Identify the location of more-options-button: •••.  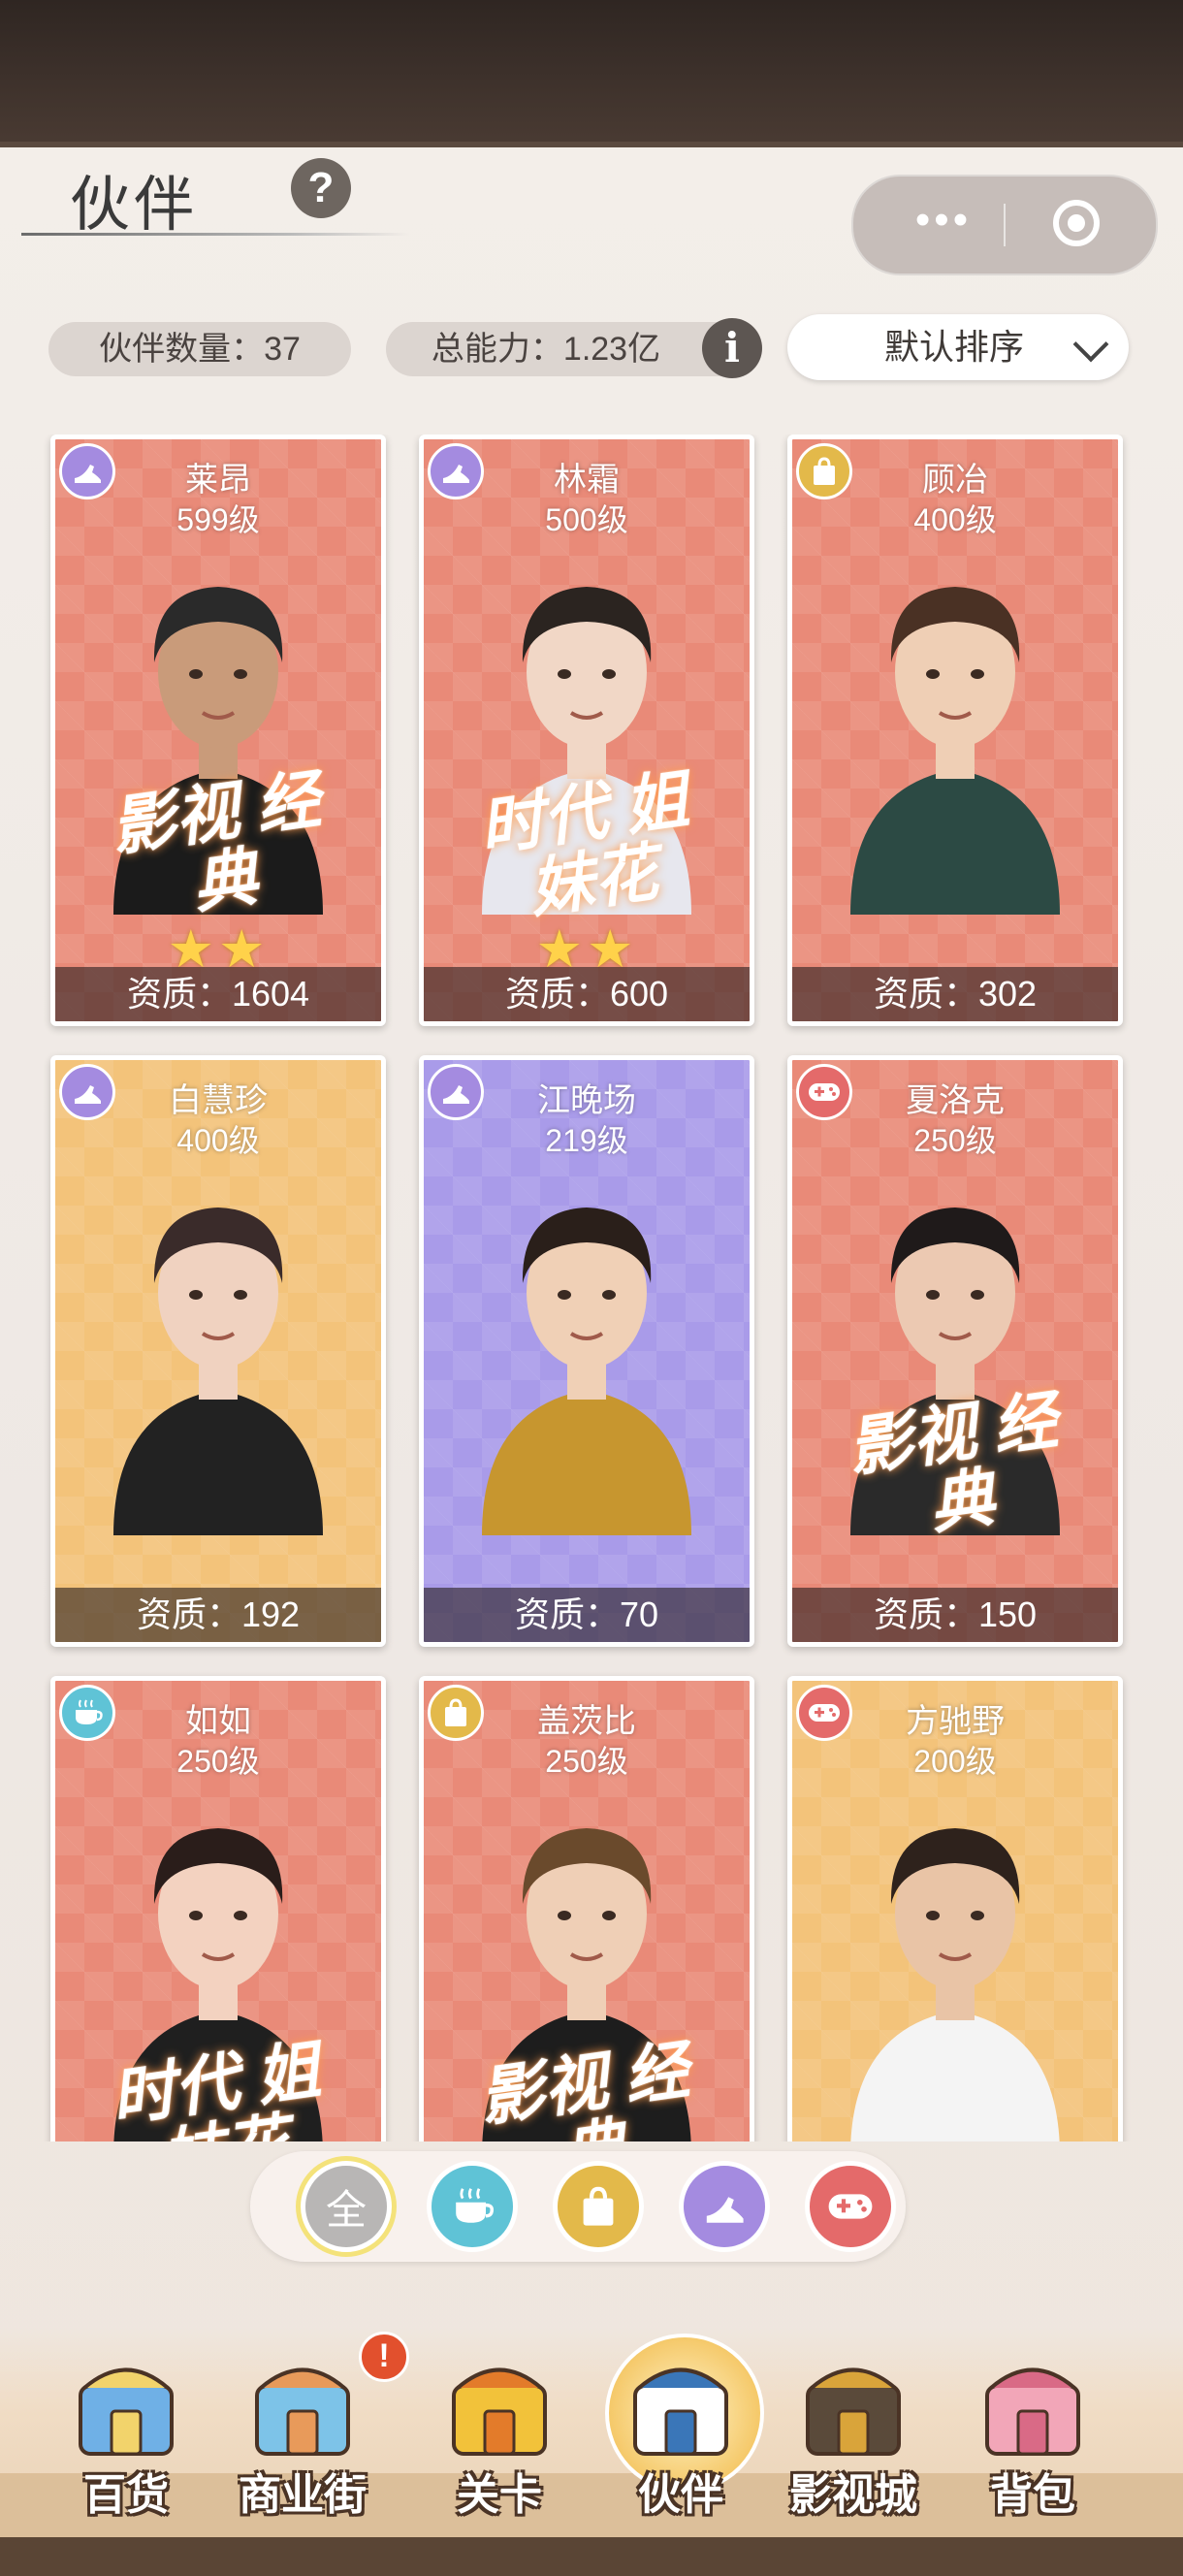
(943, 223).